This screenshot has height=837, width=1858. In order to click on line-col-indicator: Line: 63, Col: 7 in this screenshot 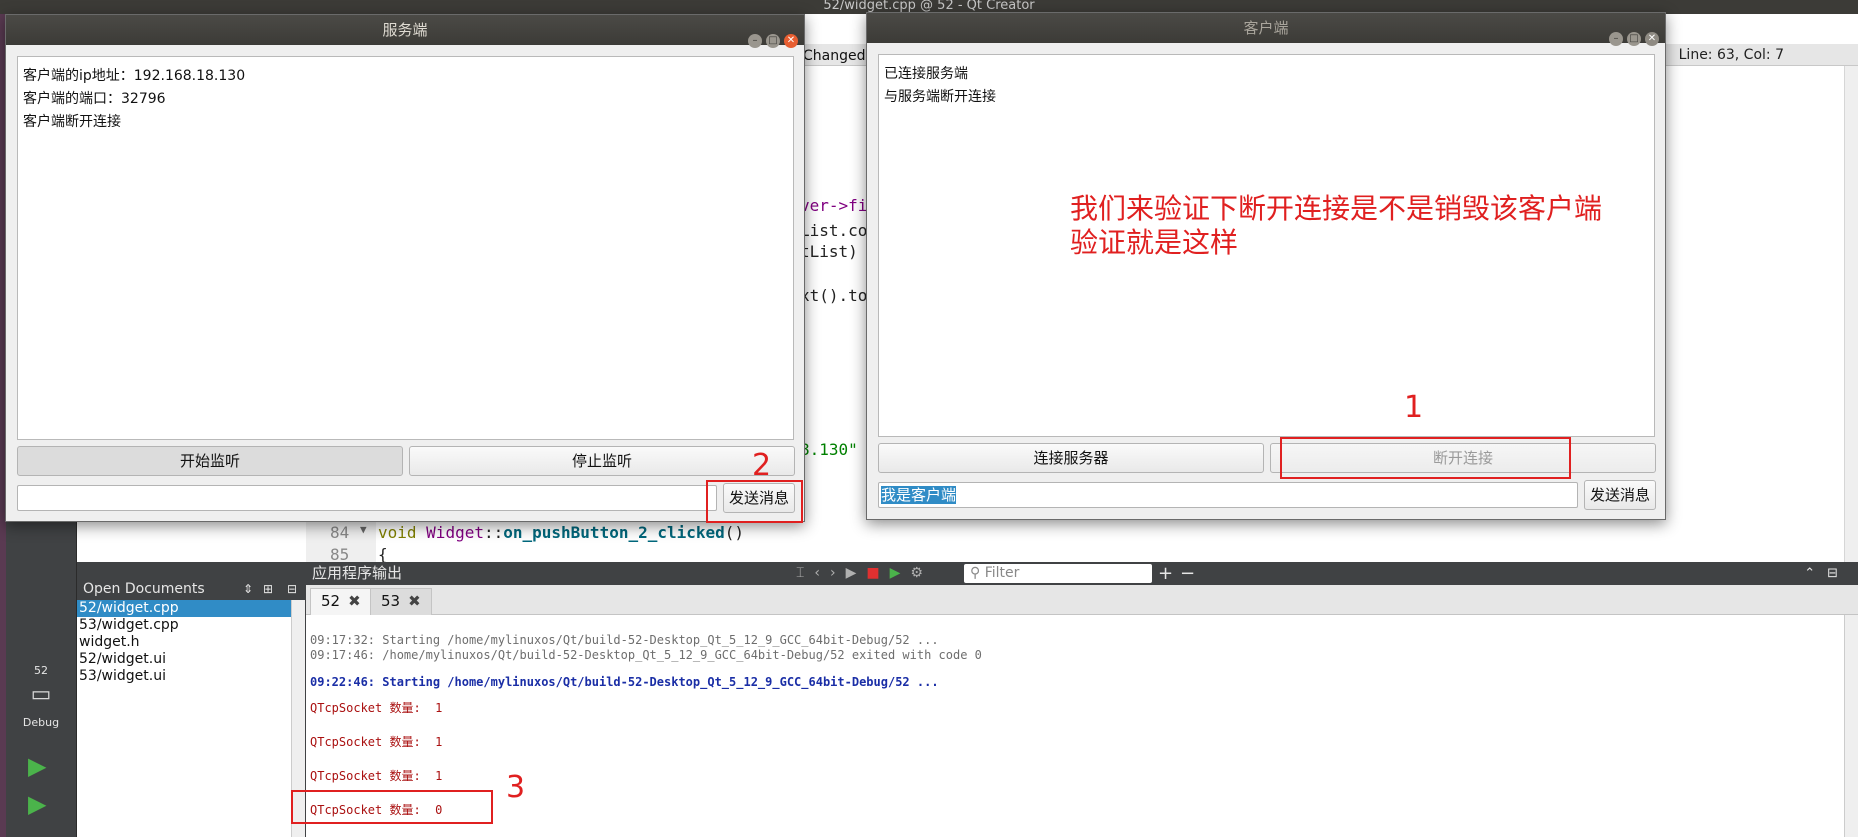, I will do `click(1731, 55)`.